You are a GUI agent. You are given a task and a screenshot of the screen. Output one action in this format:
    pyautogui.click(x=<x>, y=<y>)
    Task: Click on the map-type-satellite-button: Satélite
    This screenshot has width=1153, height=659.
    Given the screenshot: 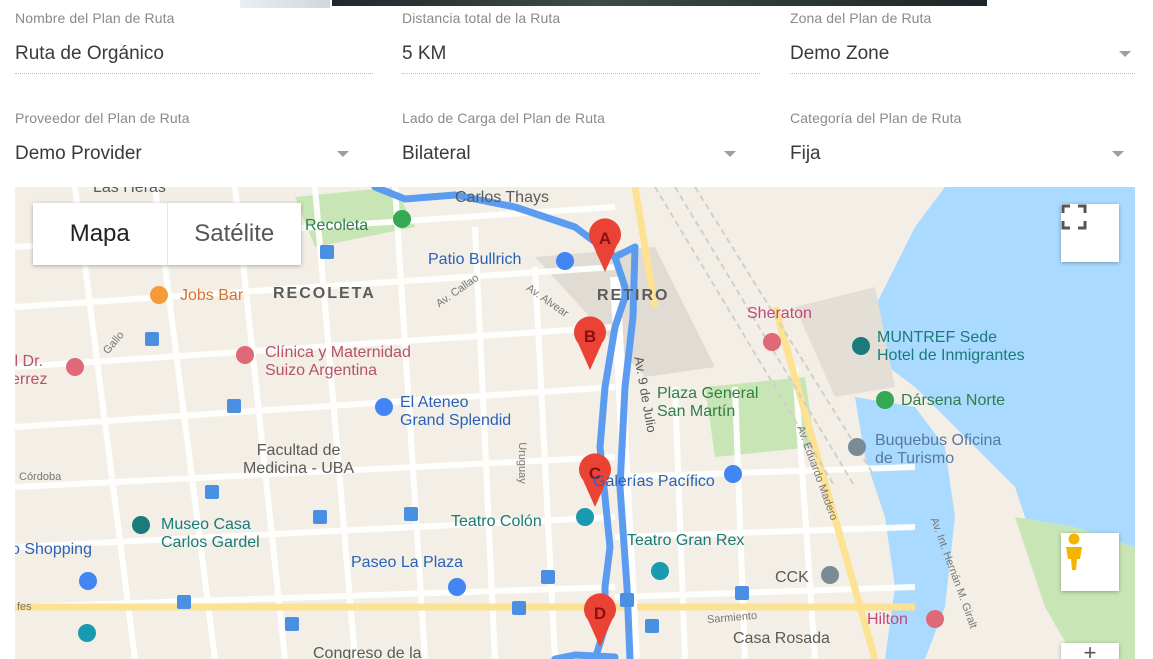 What is the action you would take?
    pyautogui.click(x=234, y=234)
    